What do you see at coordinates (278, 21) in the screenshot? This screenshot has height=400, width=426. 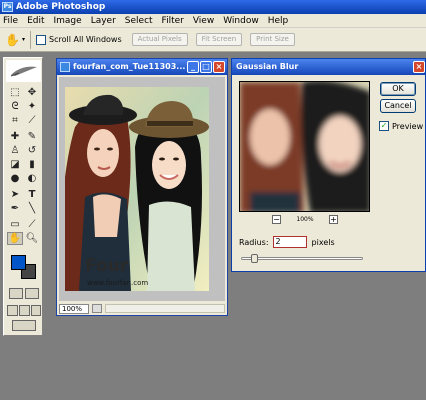 I see `menu-help: Help` at bounding box center [278, 21].